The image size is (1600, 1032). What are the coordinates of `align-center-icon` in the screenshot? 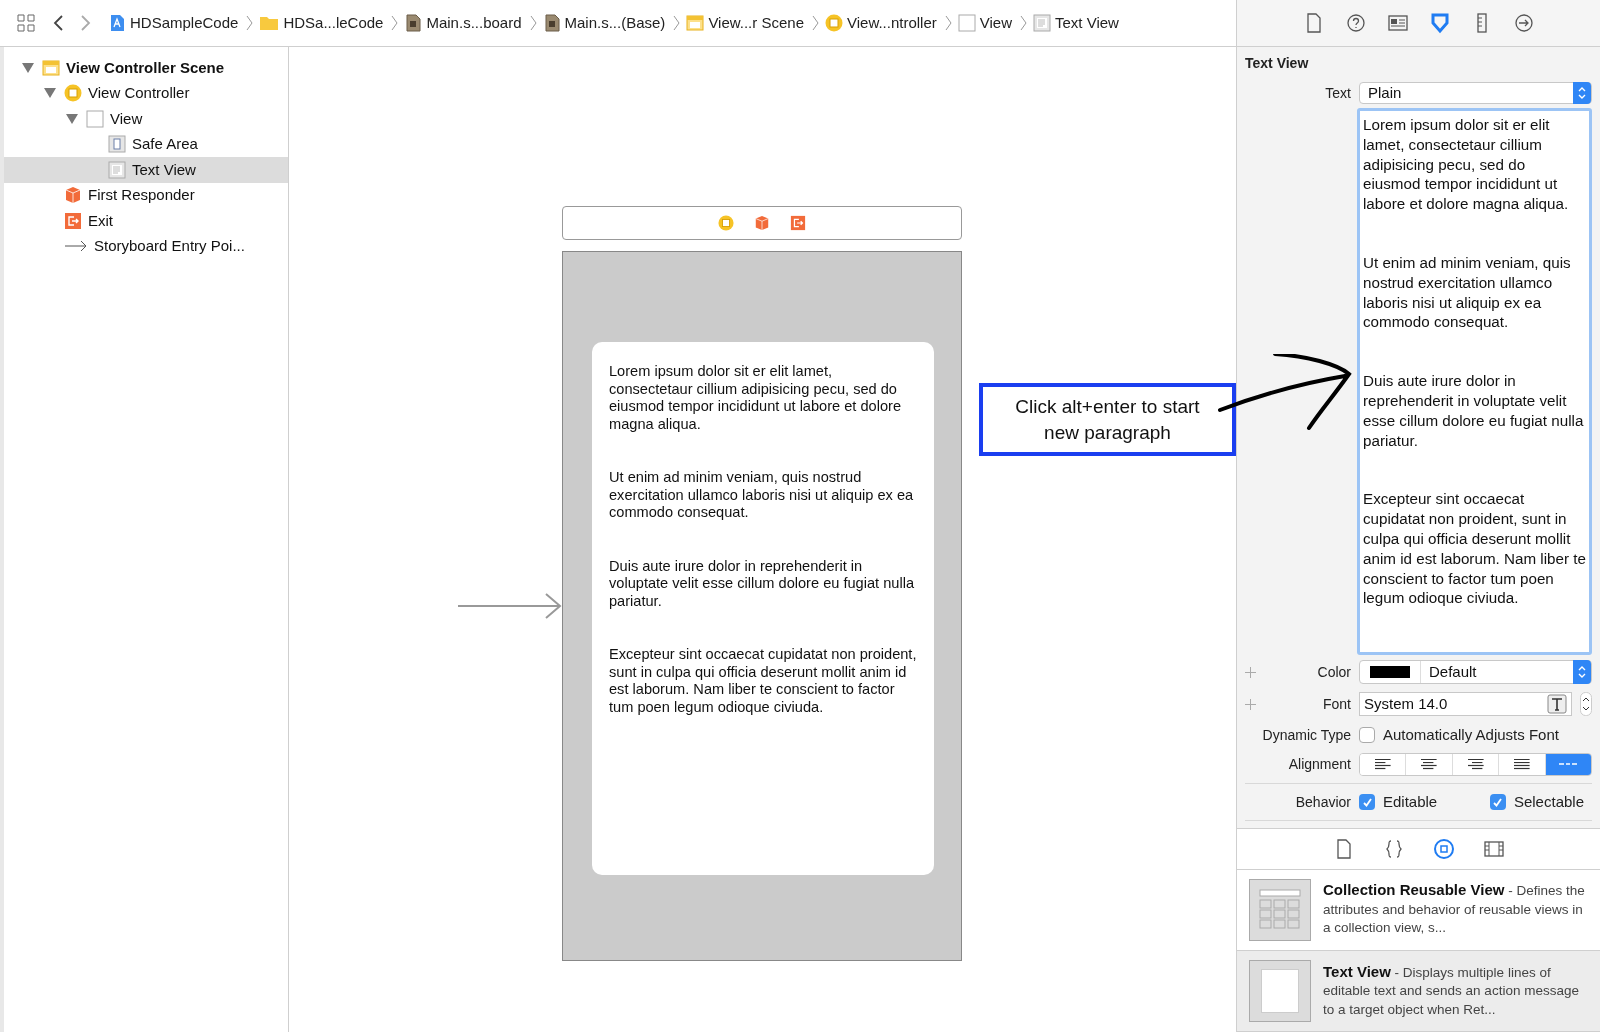 It's located at (1429, 764).